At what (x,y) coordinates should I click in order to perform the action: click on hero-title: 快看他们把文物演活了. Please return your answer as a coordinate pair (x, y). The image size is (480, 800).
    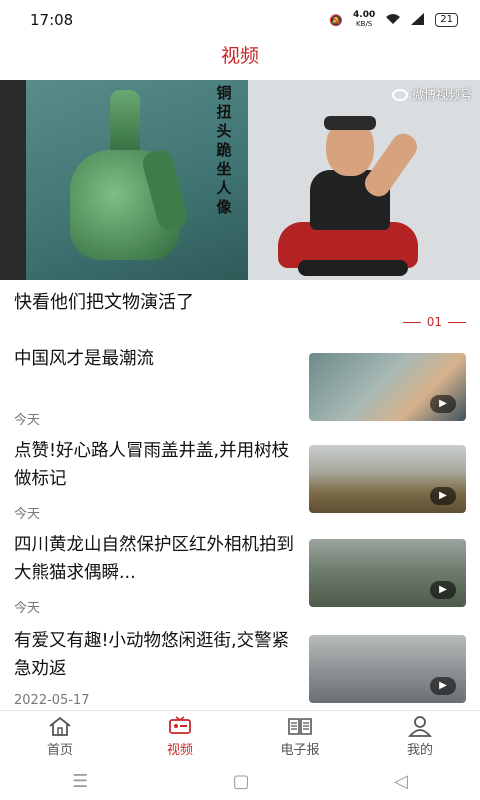
    Looking at the image, I should click on (104, 301).